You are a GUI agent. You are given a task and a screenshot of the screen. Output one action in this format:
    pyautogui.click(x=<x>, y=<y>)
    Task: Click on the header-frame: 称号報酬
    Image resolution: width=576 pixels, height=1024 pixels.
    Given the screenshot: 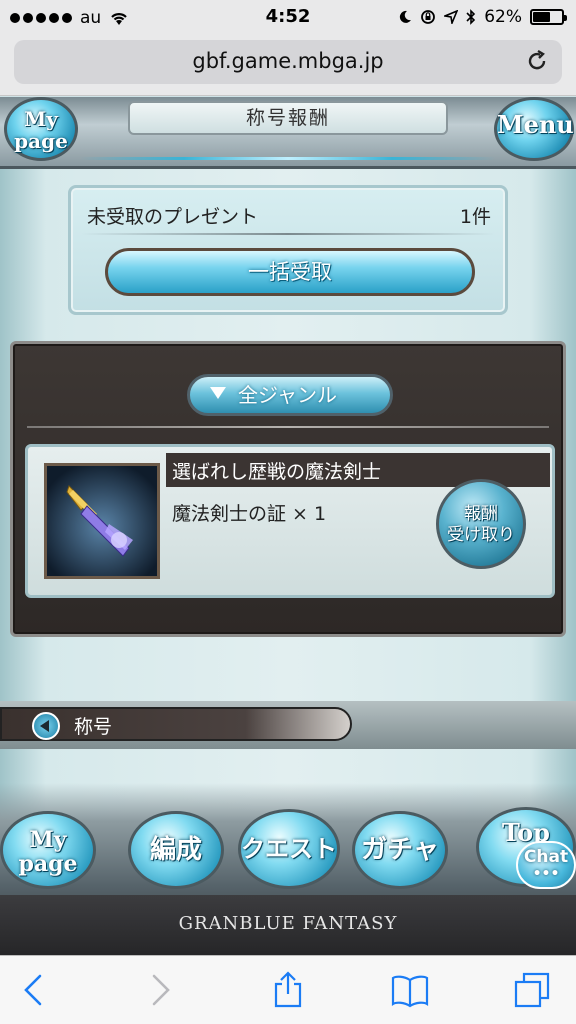 What is the action you would take?
    pyautogui.click(x=288, y=133)
    